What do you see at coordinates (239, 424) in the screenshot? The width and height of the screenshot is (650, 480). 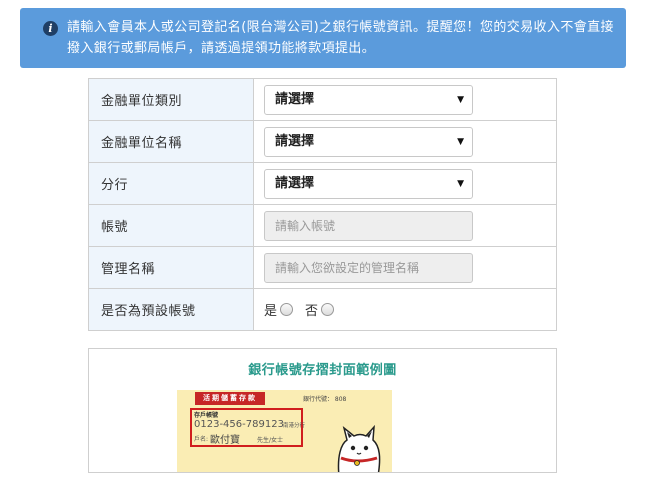 I see `passbook-account-number: 0123-456-789123` at bounding box center [239, 424].